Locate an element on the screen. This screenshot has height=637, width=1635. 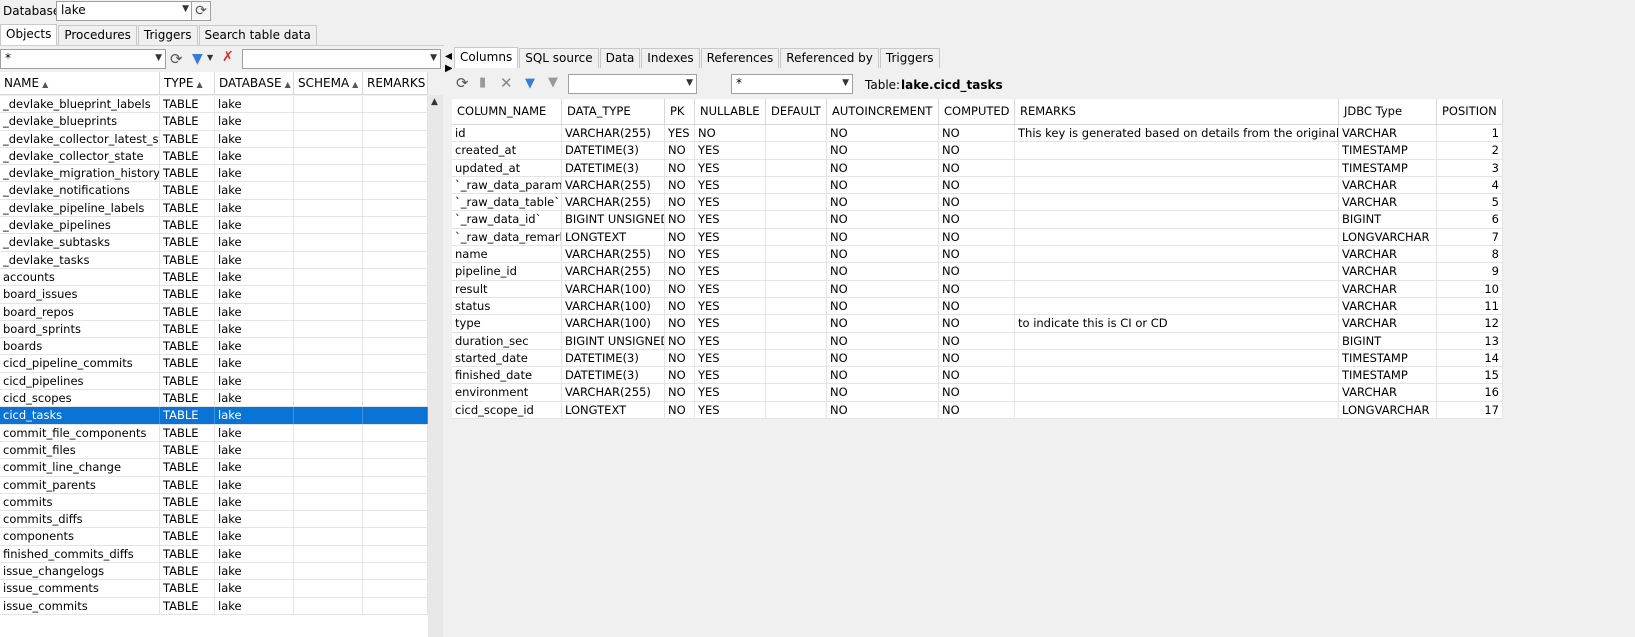
comment-icon: ▮ is located at coordinates (482, 82).